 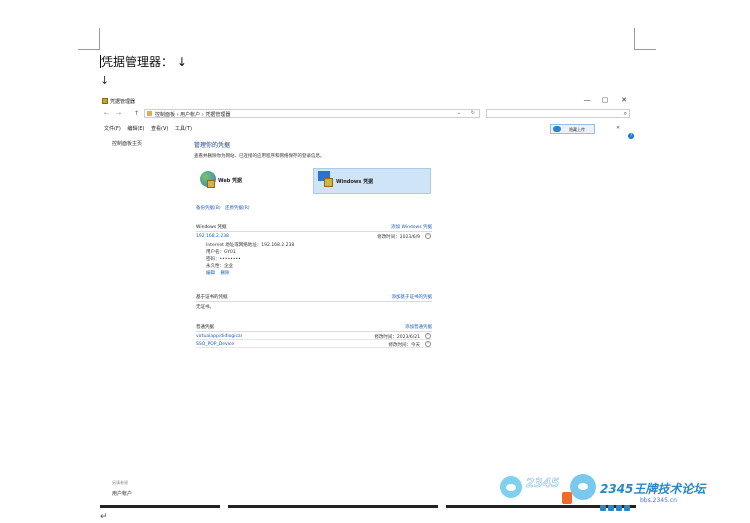 I want to click on window-title: 凭据管理器, so click(x=123, y=102).